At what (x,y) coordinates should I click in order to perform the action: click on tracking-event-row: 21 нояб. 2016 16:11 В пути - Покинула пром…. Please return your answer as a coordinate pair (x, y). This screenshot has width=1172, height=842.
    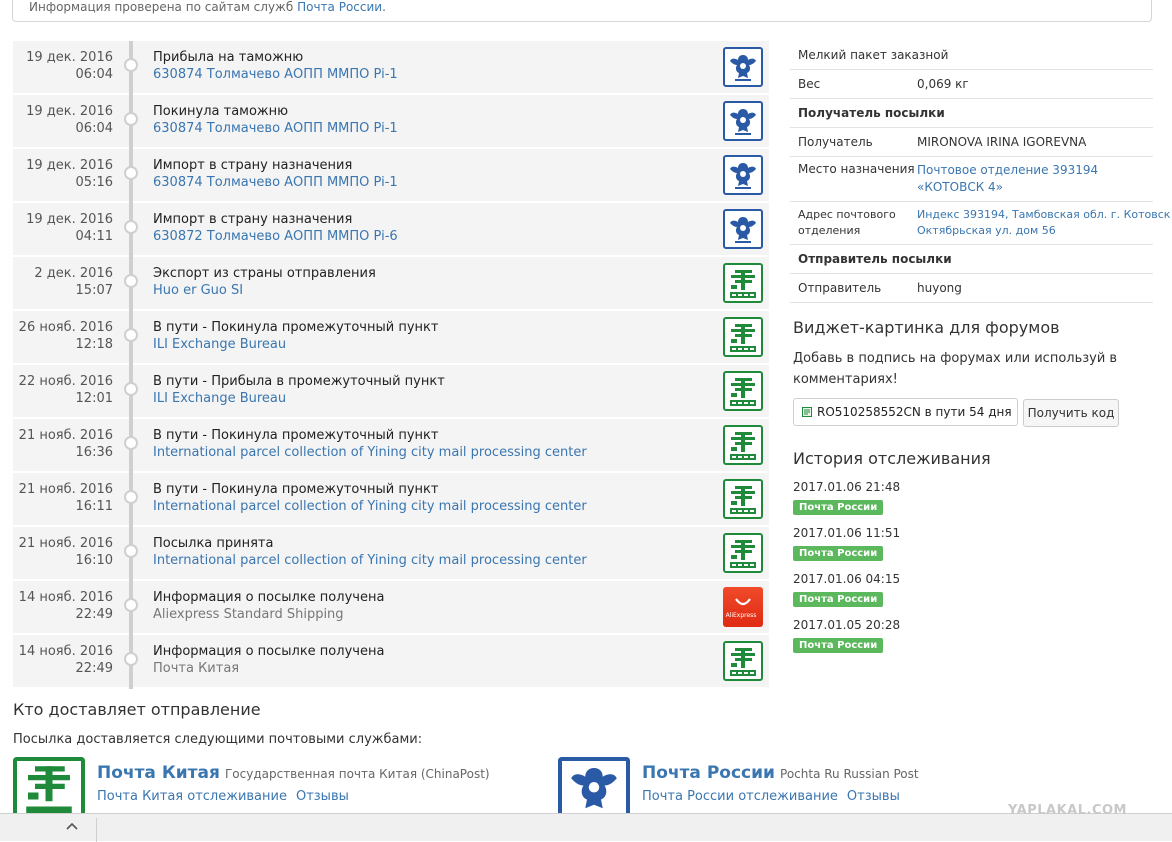
    Looking at the image, I should click on (391, 500).